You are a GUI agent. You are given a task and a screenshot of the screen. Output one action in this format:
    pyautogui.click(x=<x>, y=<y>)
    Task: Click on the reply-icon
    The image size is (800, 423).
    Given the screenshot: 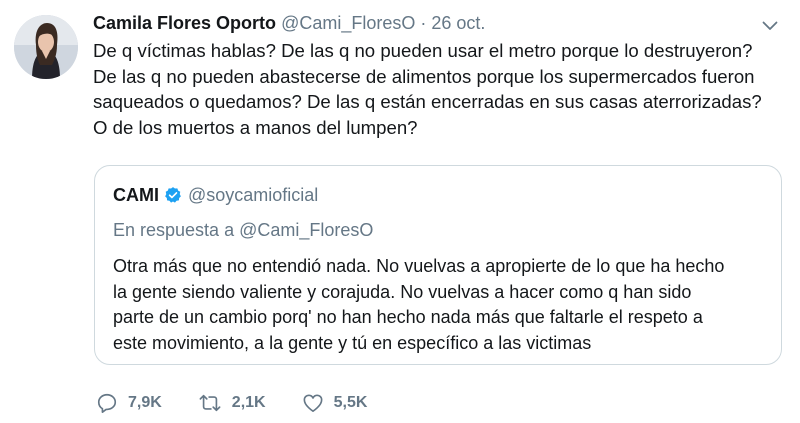 What is the action you would take?
    pyautogui.click(x=107, y=403)
    